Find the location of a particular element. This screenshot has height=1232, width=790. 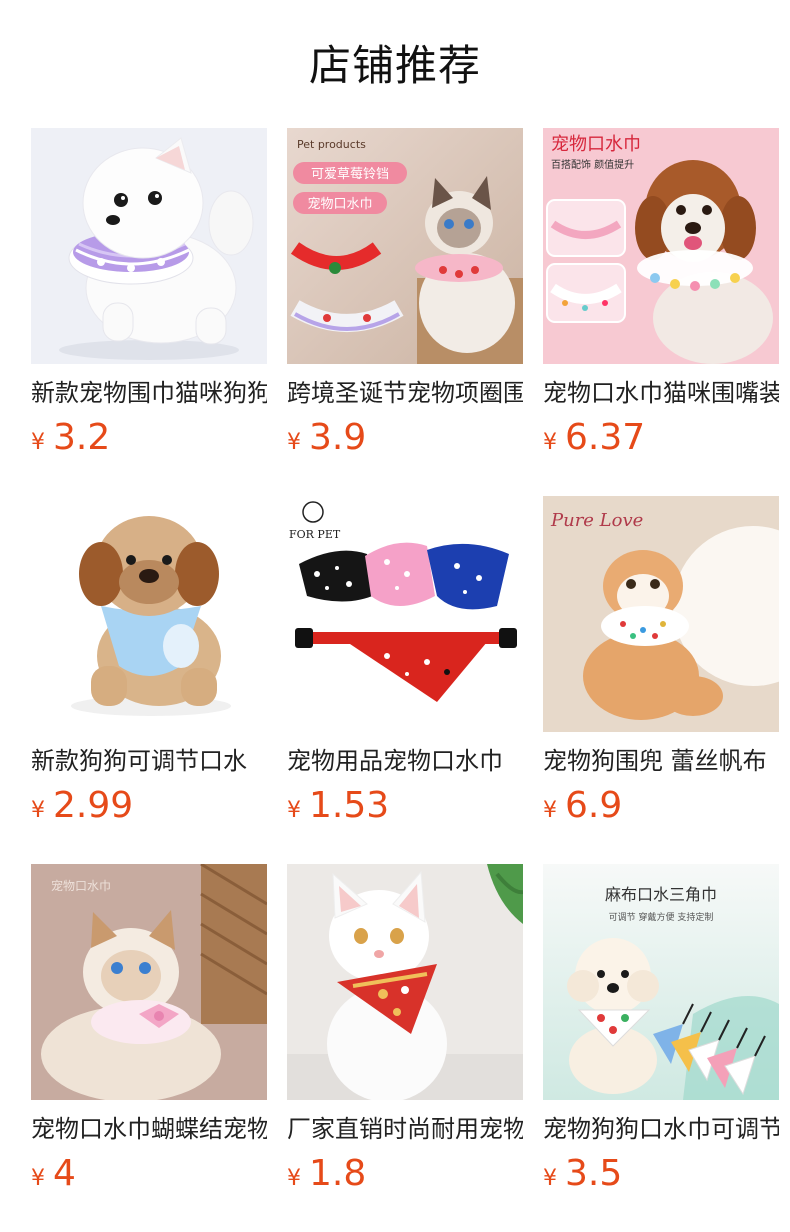

product-card: FOR PET 宠物用品宠物口水巾 ¥ 1.53 is located at coordinates (405, 680).